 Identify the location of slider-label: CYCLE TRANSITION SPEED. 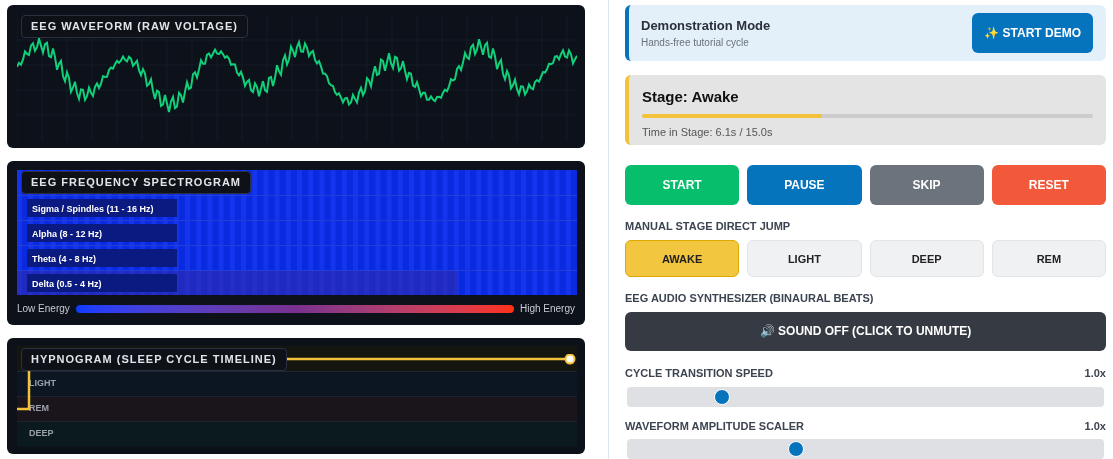
(699, 373).